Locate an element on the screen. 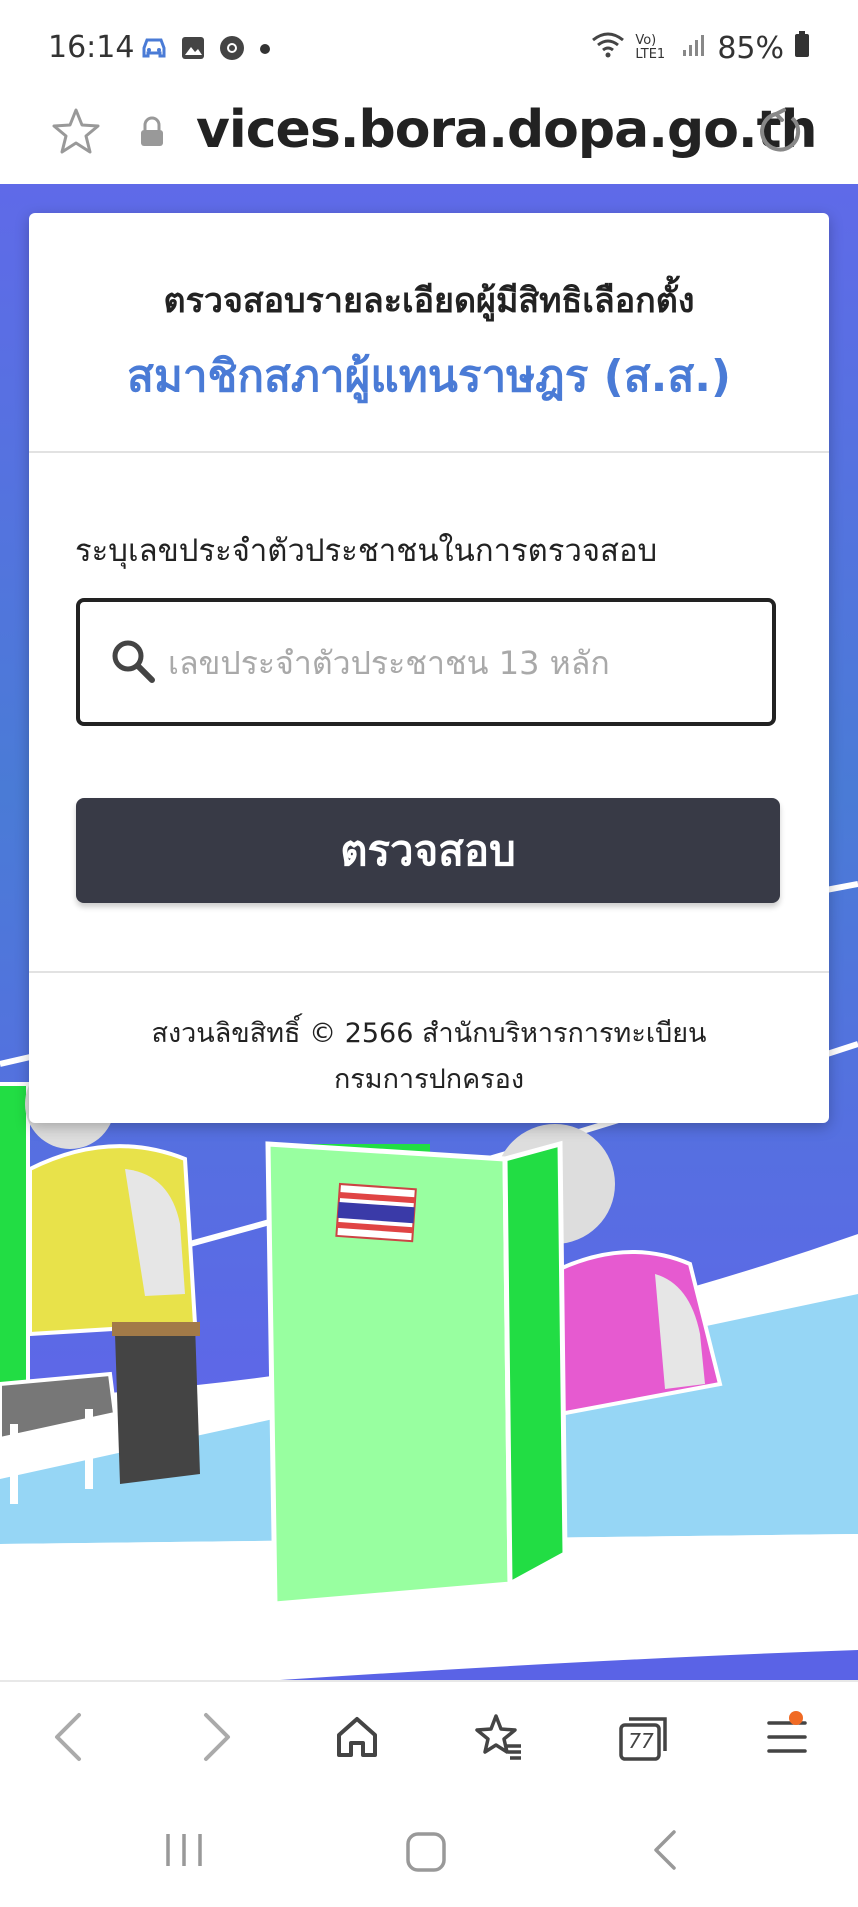  bookmarks-icon is located at coordinates (499, 1739).